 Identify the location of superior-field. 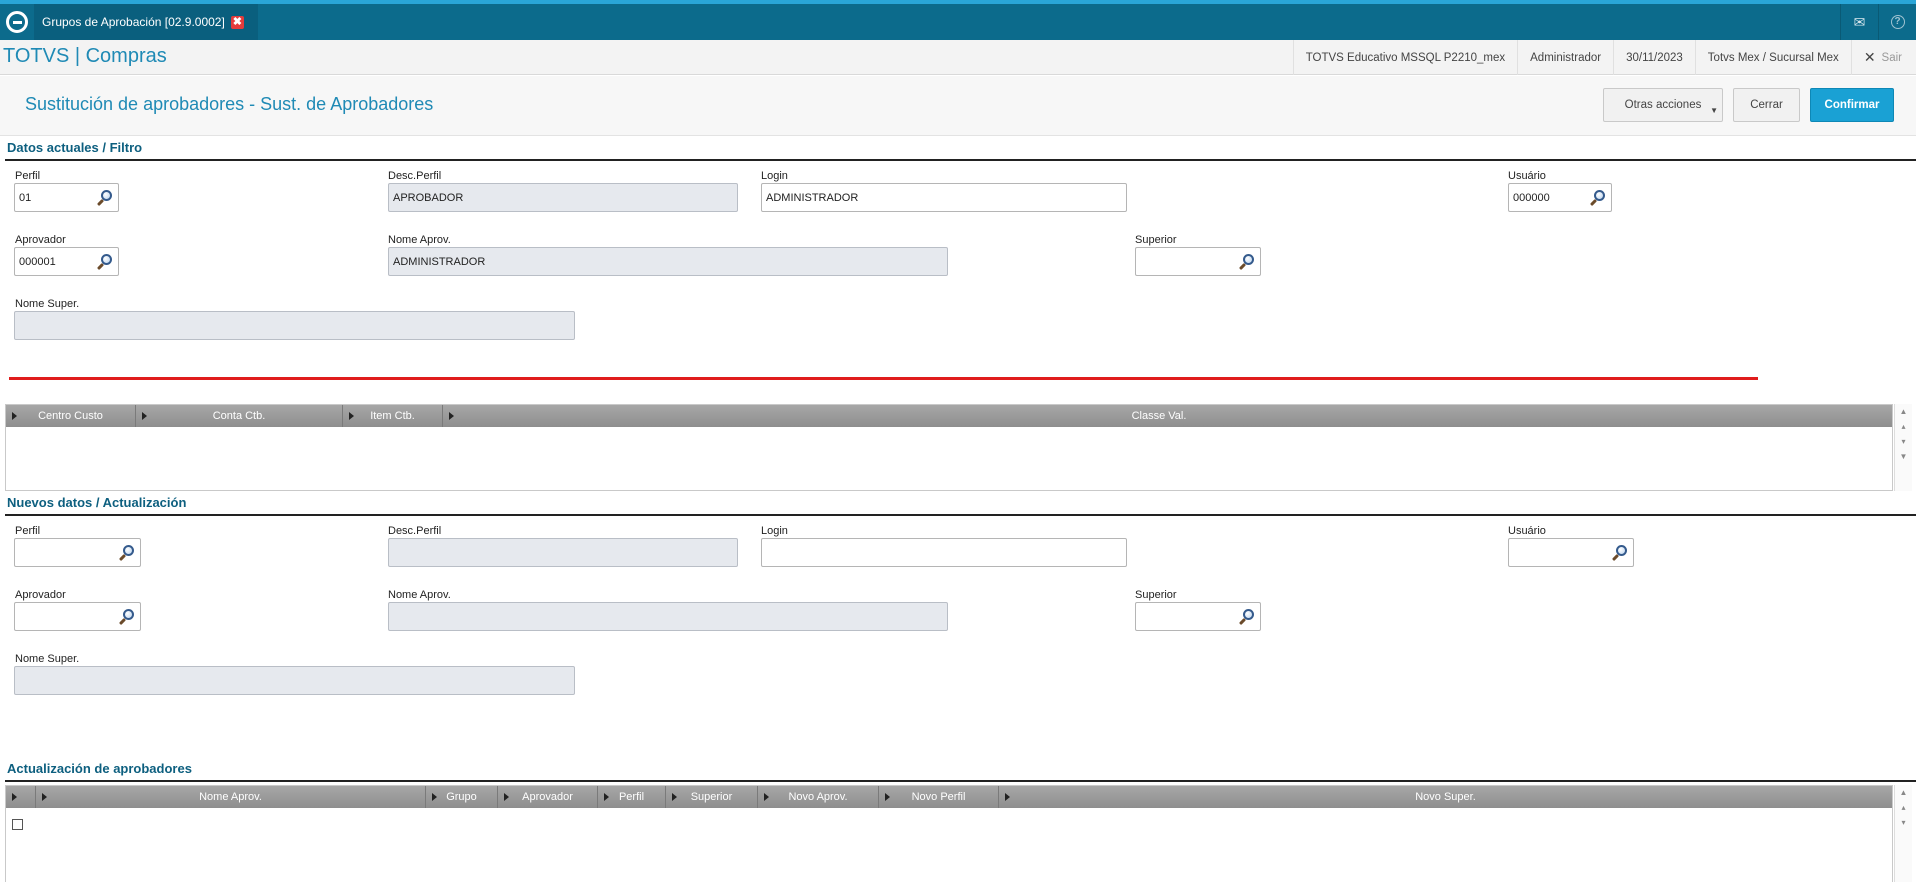
(1198, 261).